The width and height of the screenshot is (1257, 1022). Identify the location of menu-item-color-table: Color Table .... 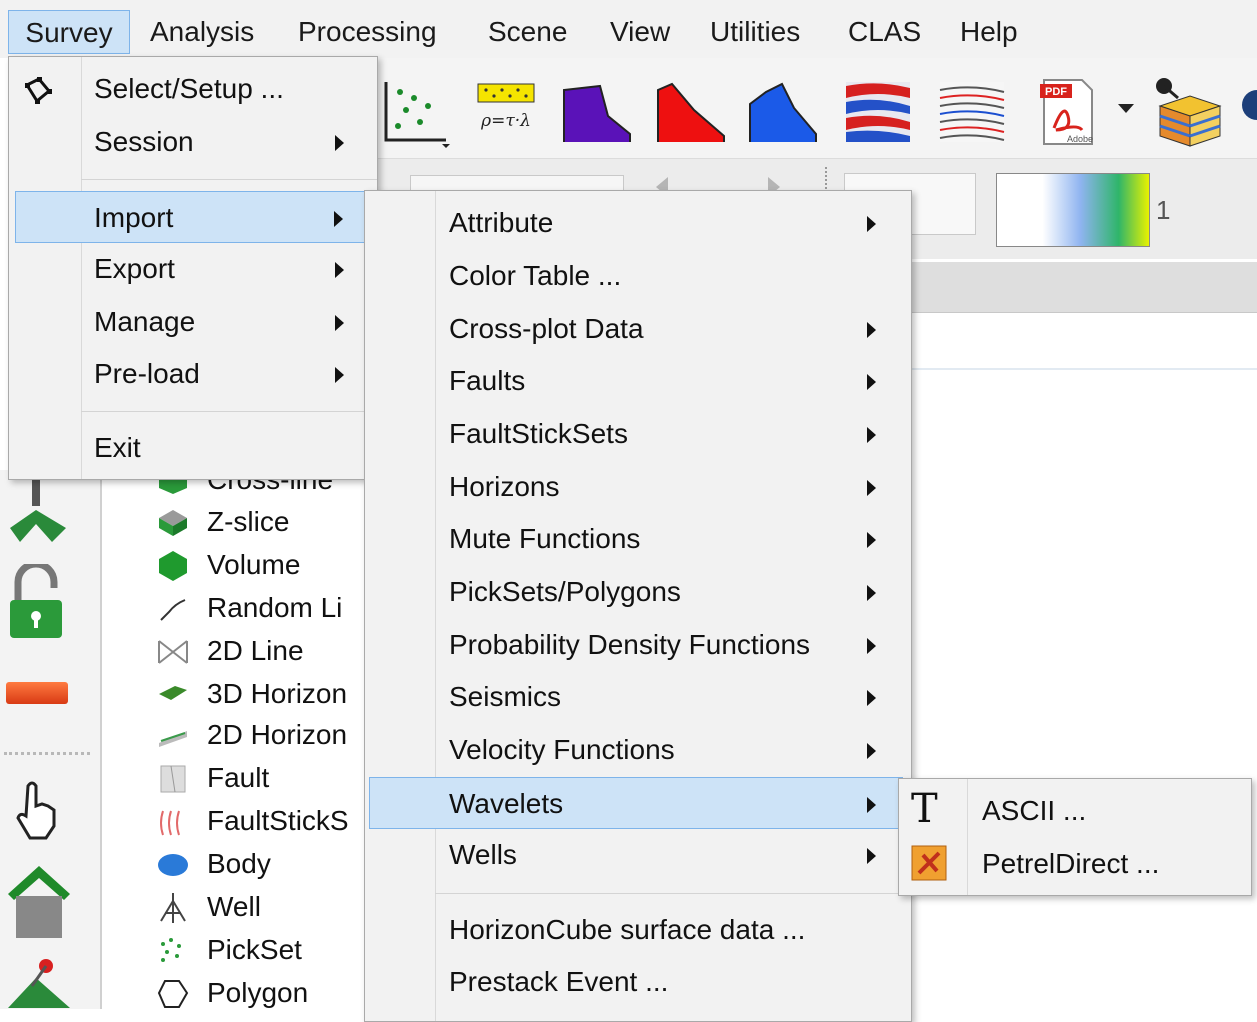
(638, 276).